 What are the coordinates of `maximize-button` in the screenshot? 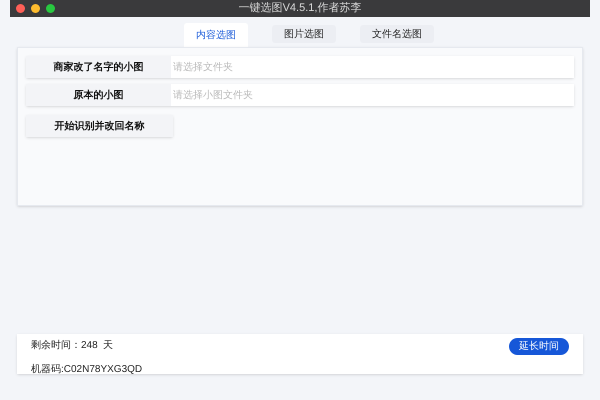 It's located at (50, 8).